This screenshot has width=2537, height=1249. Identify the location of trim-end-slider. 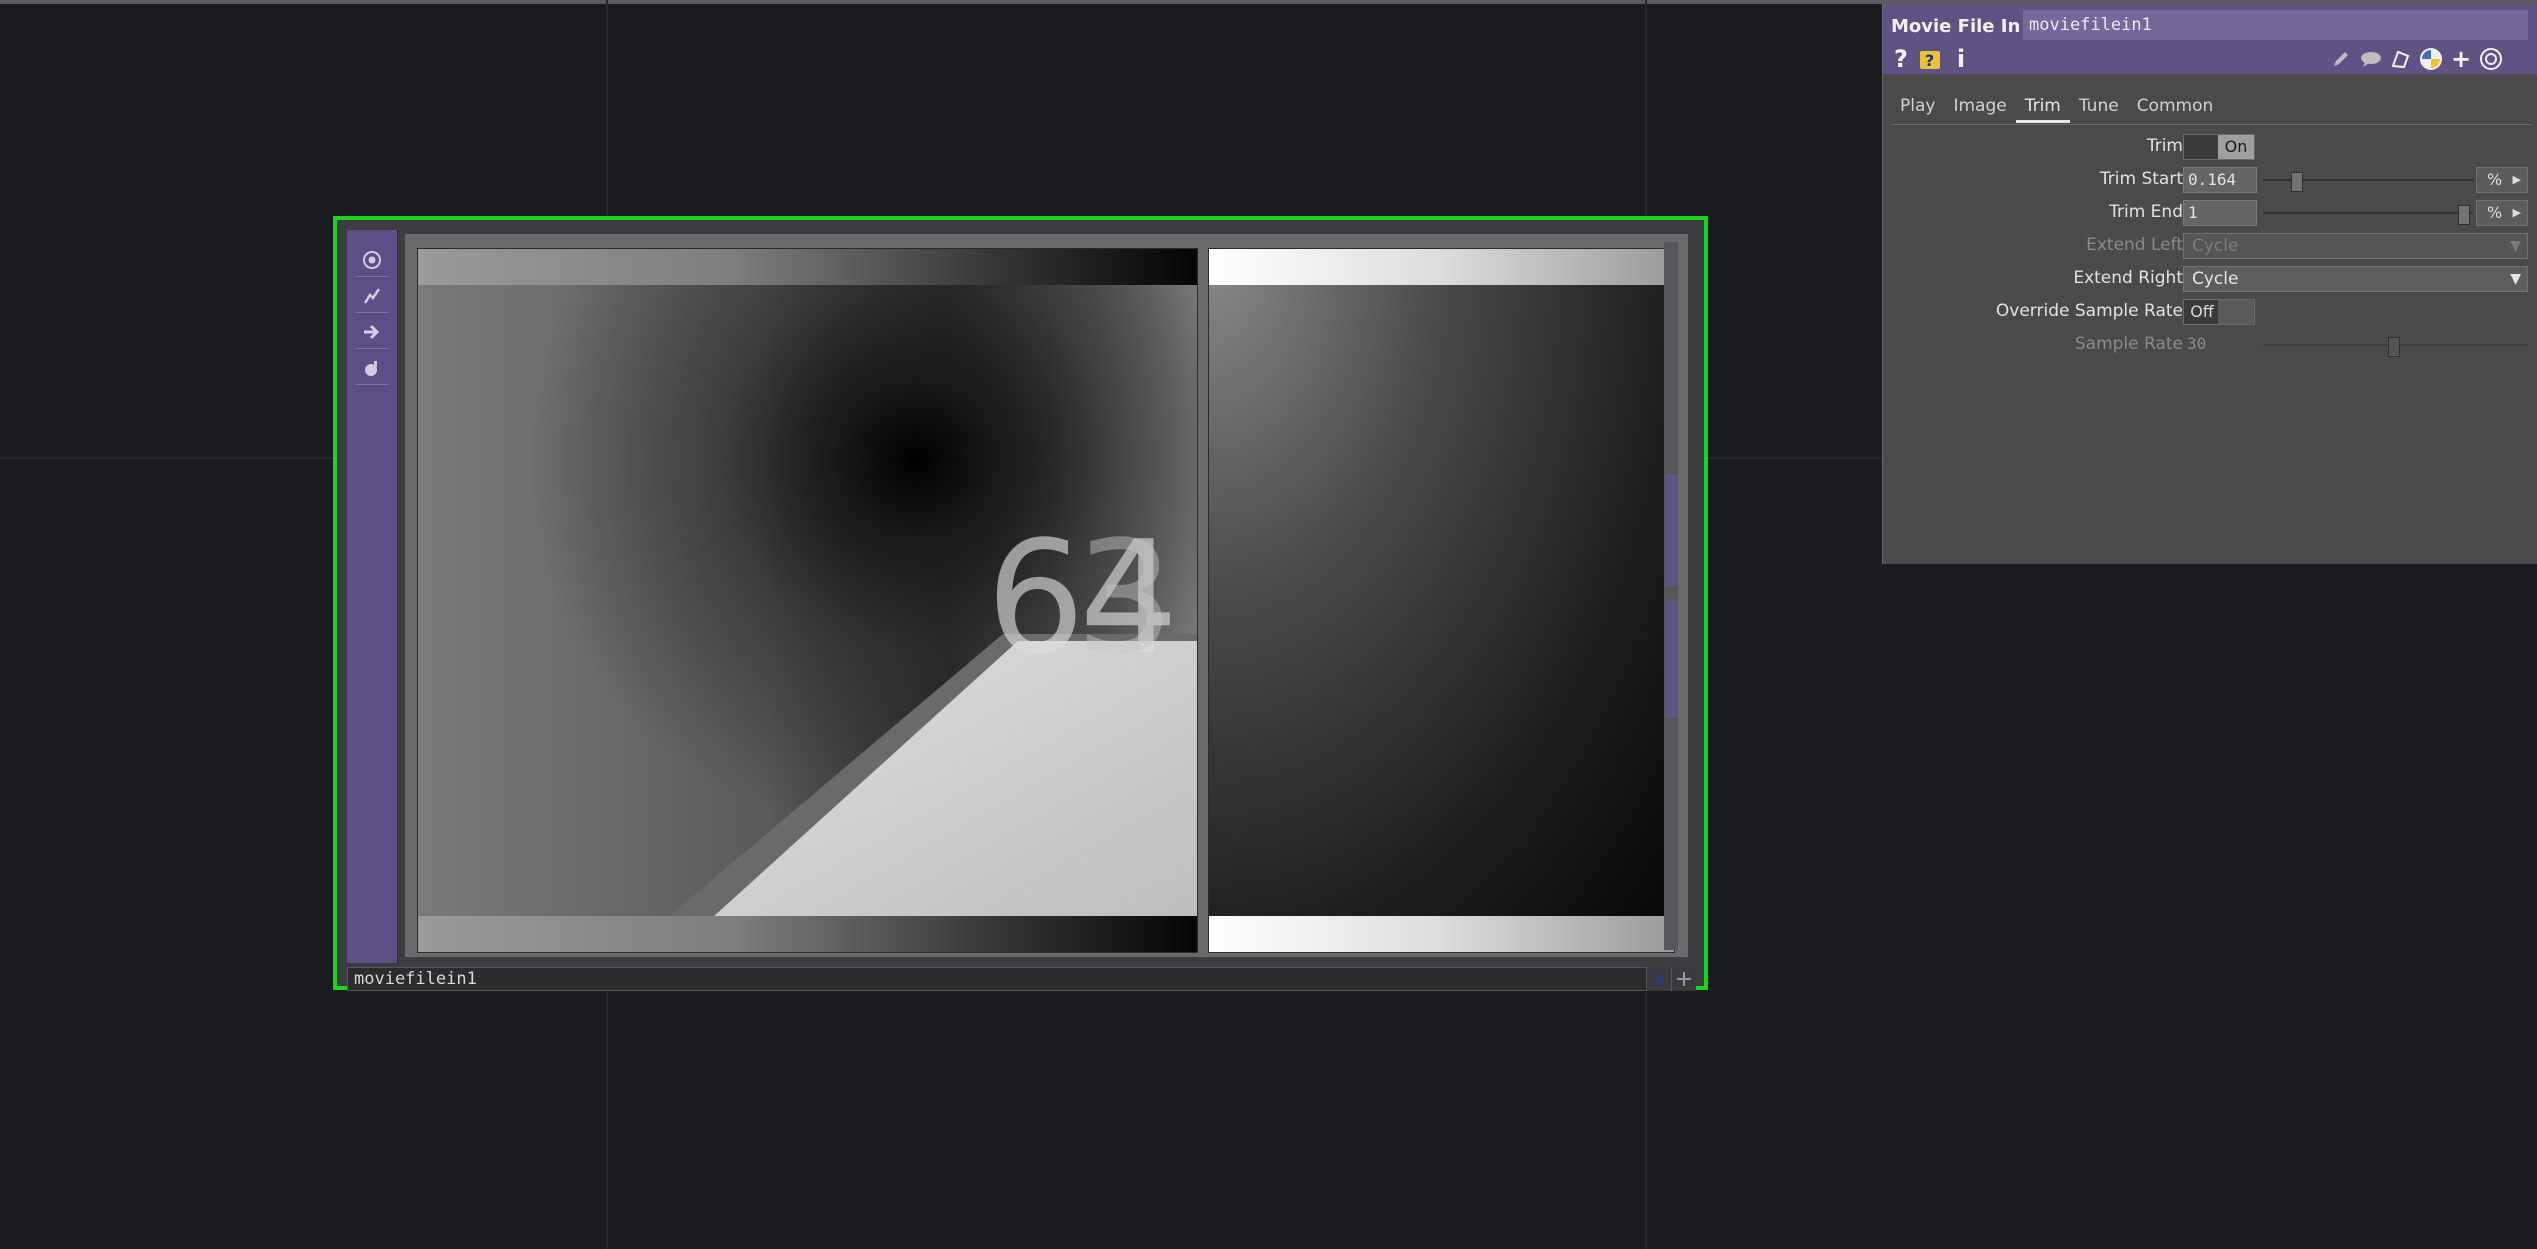
(2368, 213).